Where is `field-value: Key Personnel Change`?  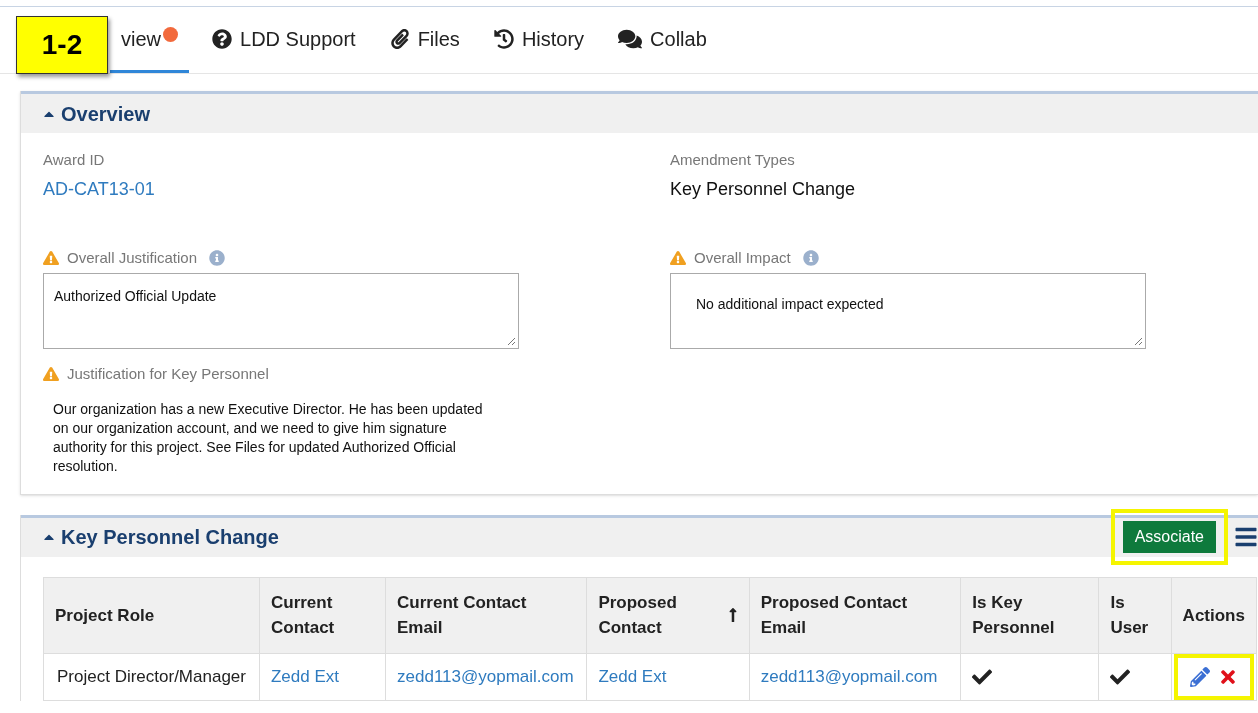 field-value: Key Personnel Change is located at coordinates (763, 189).